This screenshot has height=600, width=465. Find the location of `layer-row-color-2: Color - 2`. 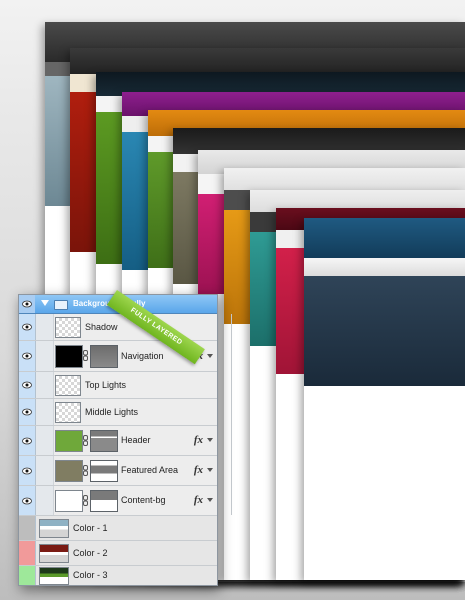

layer-row-color-2: Color - 2 is located at coordinates (118, 553).